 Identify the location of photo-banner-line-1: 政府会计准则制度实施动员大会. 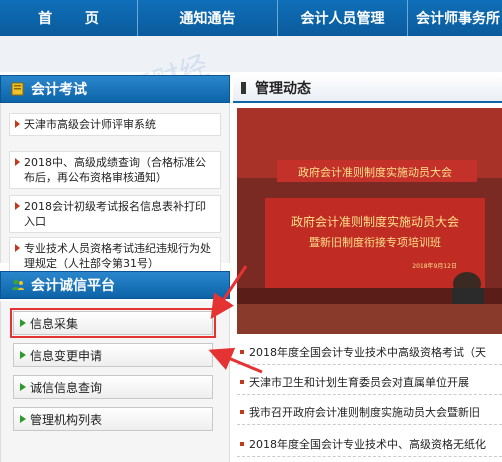
(375, 221).